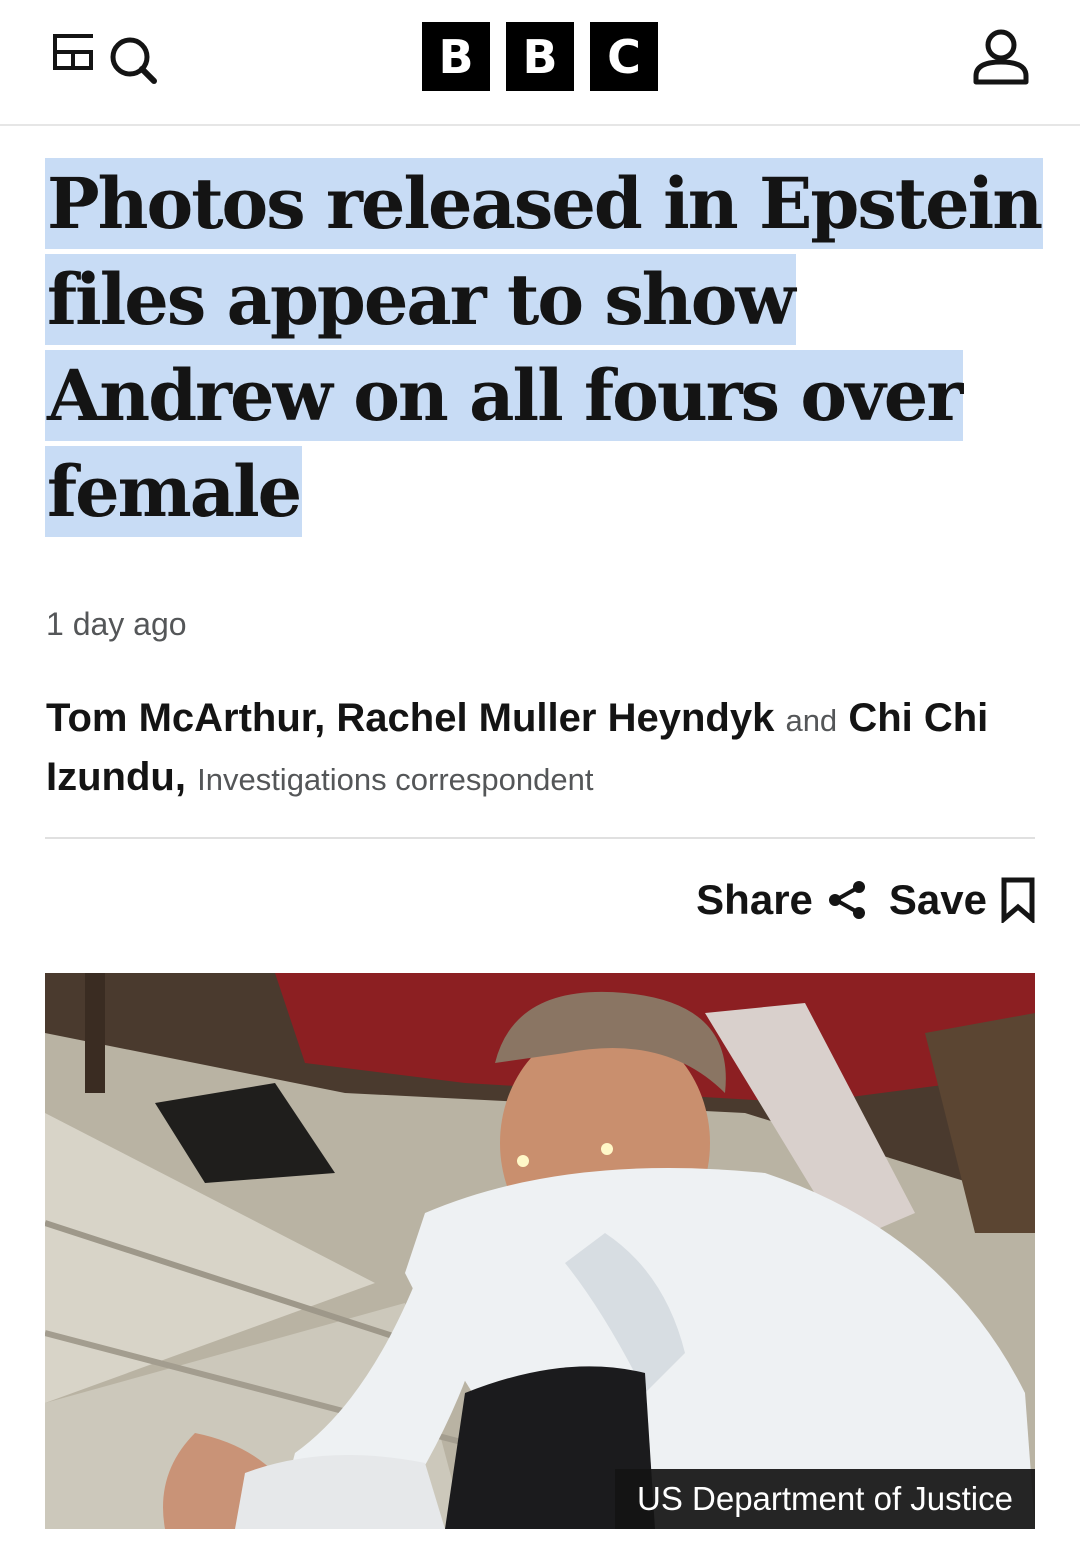 Image resolution: width=1080 pixels, height=1559 pixels. What do you see at coordinates (73, 52) in the screenshot?
I see `menu-icon` at bounding box center [73, 52].